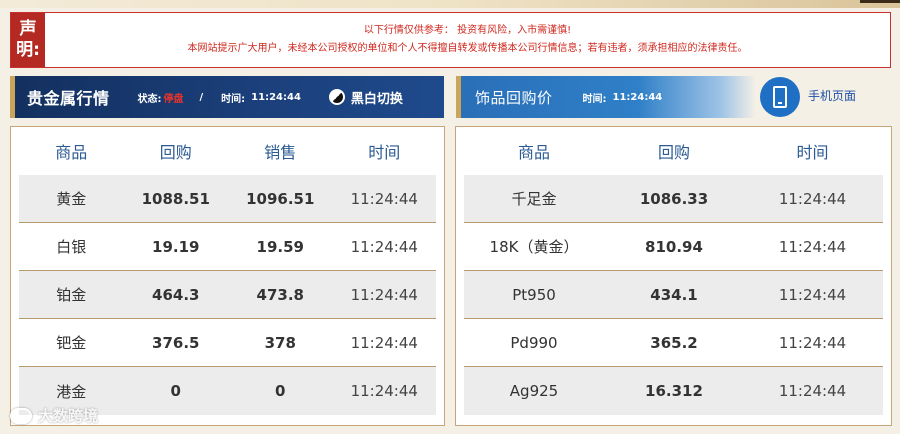 This screenshot has width=900, height=434. Describe the element at coordinates (227, 247) in the screenshot. I see `table-row: 白银 19.19 19.59 11:24:44` at that location.